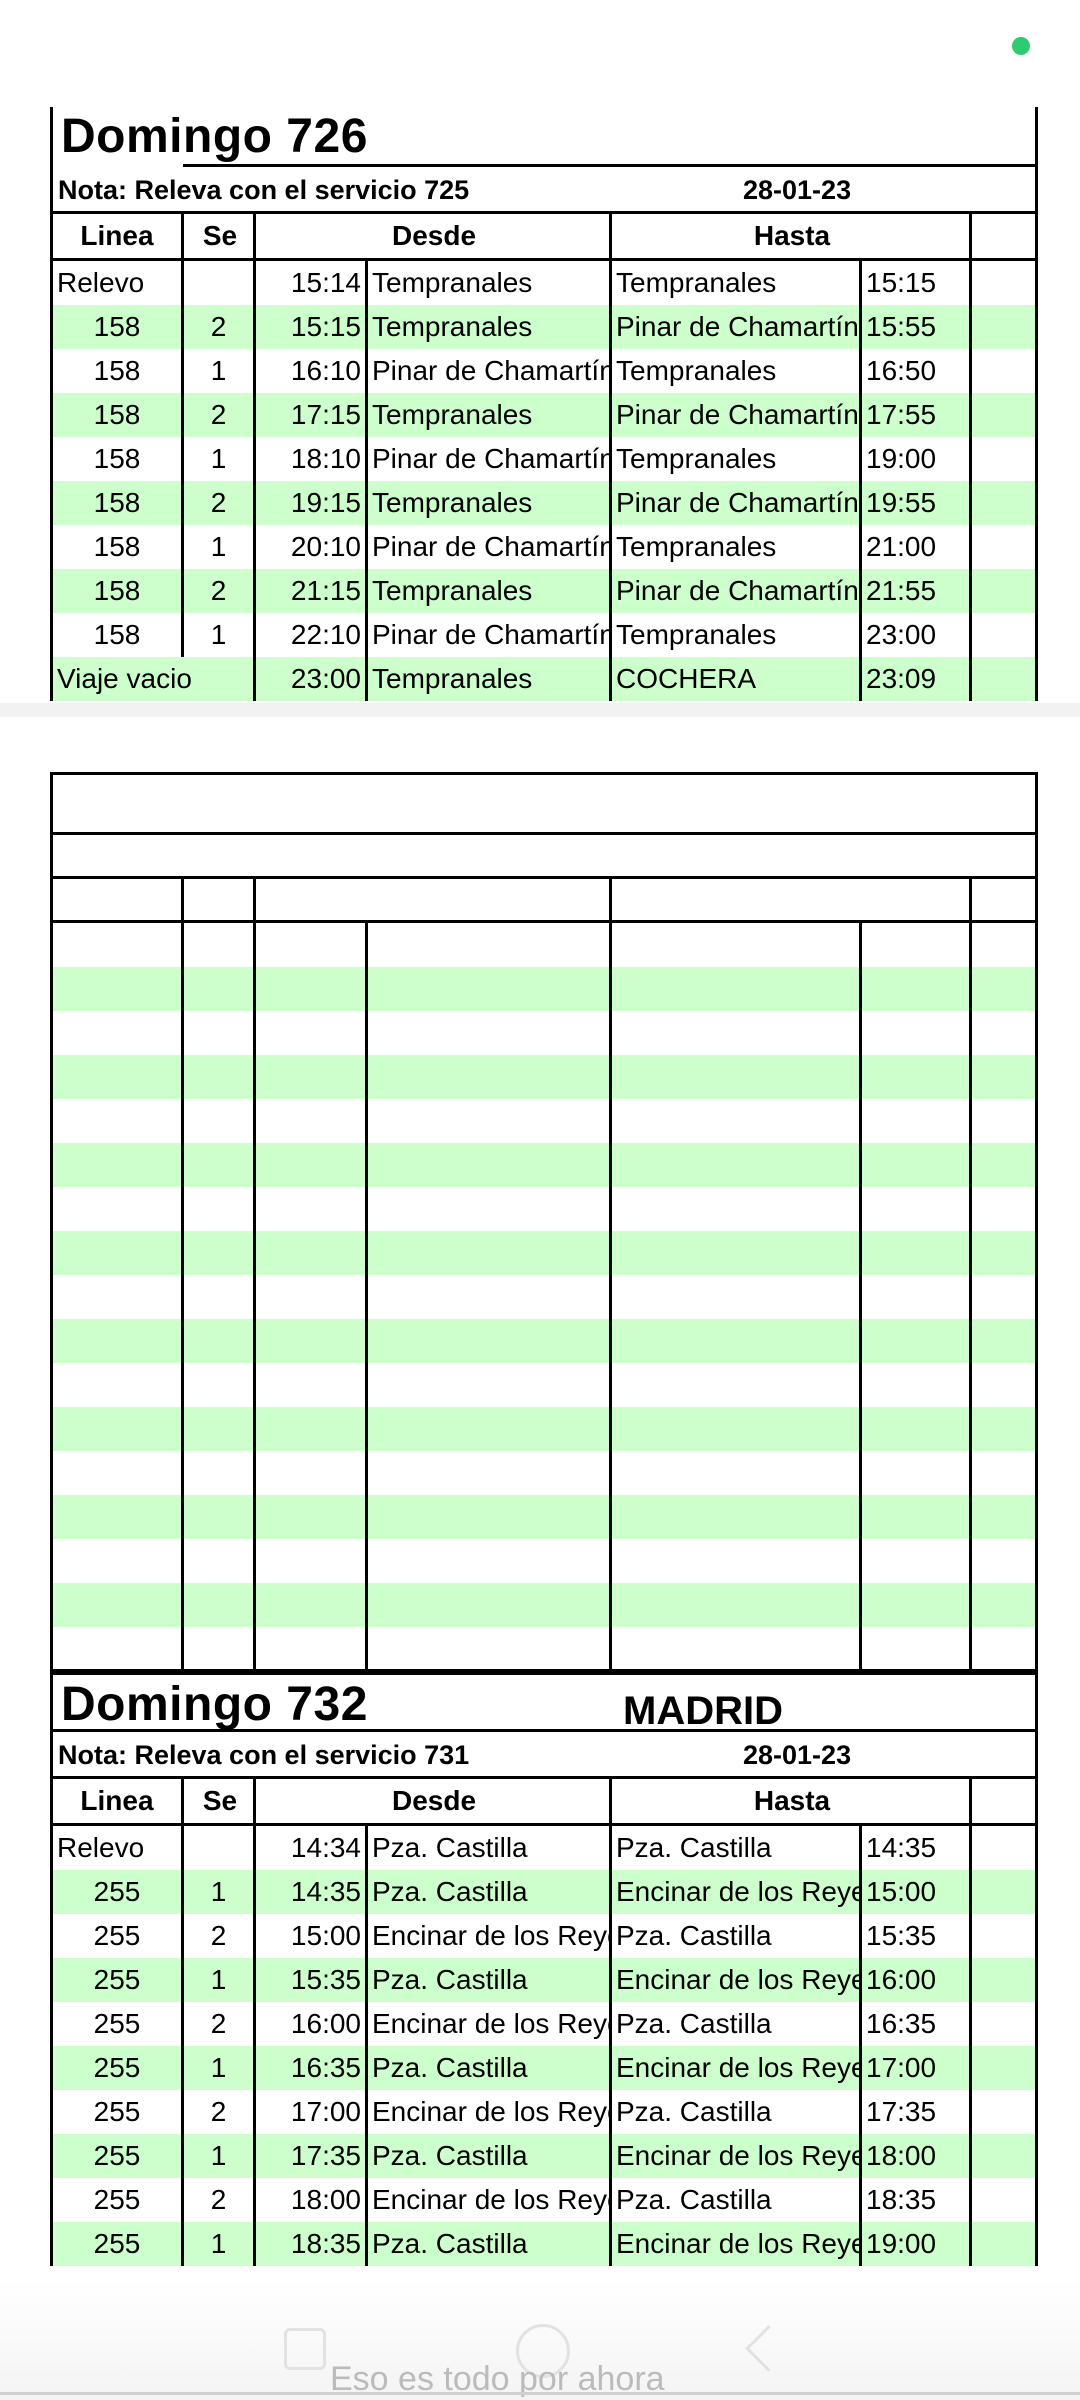 This screenshot has width=1080, height=2400. What do you see at coordinates (1021, 46) in the screenshot?
I see `status-indicator-dot` at bounding box center [1021, 46].